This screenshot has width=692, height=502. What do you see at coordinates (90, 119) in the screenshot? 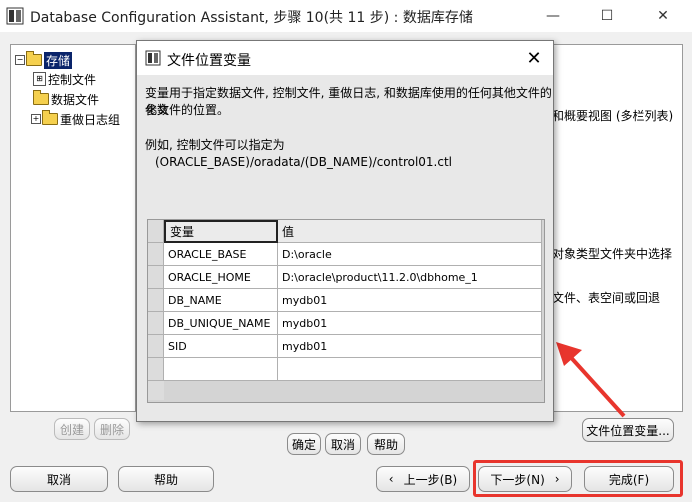
I see `tree-item-label: 重做日志组` at bounding box center [90, 119].